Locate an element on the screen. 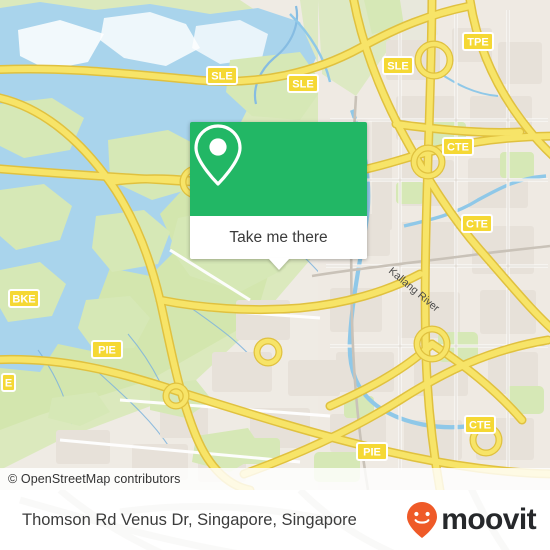  road-shield-bke: BKE is located at coordinates (24, 298).